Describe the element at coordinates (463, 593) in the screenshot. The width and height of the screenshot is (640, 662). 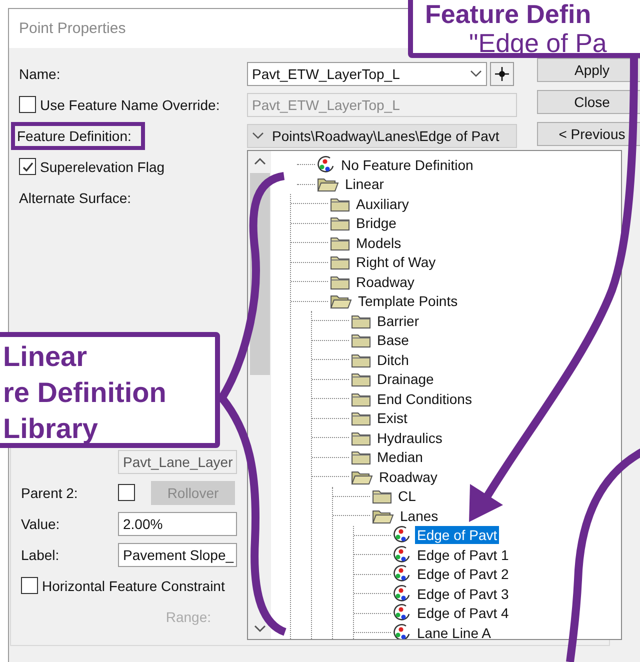
I see `tree-item: Edge of Pavt 3` at that location.